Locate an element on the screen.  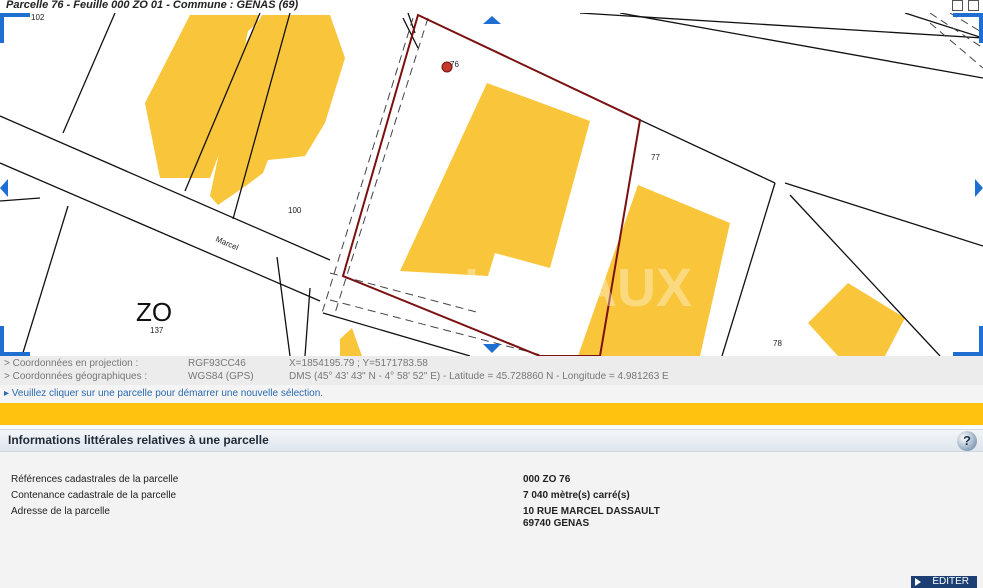
projection-system: RGF93CC46 is located at coordinates (217, 363).